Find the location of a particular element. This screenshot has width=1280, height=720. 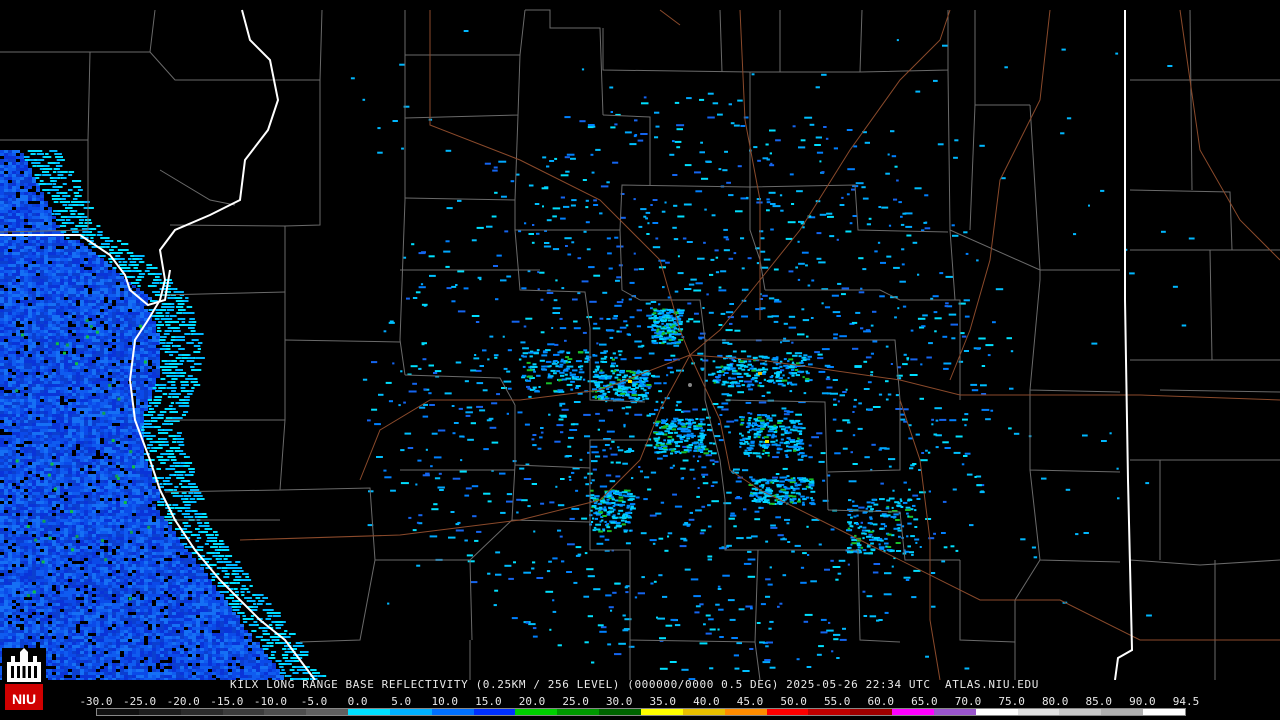

colorbar-tick-label: 80.0 is located at coordinates (1055, 701).